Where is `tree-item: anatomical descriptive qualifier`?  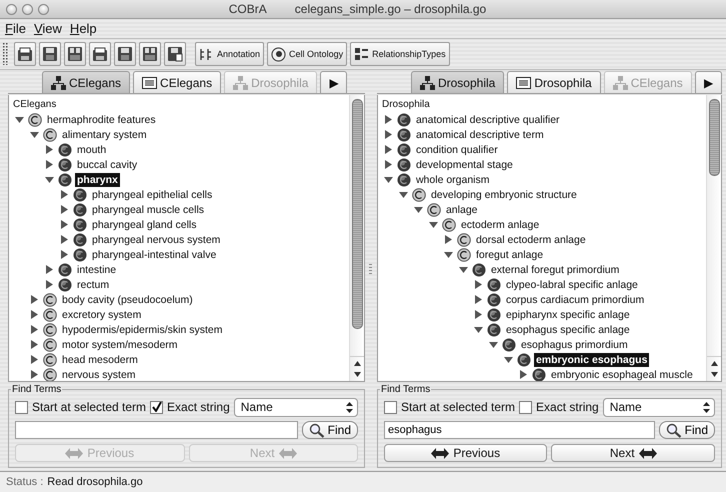
tree-item: anatomical descriptive qualifier is located at coordinates (488, 119).